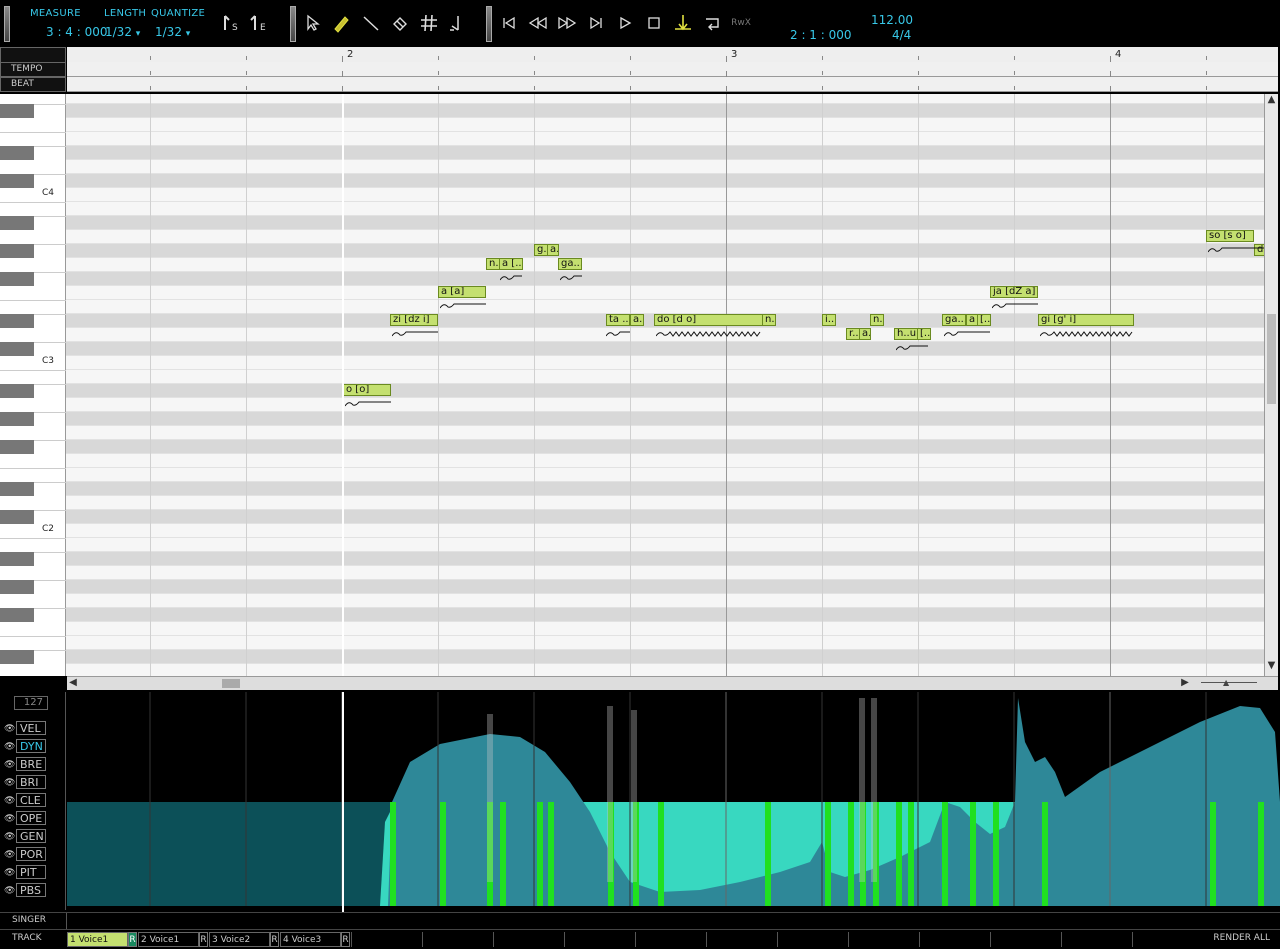  I want to click on param-gen: 👁 GEN, so click(33, 837).